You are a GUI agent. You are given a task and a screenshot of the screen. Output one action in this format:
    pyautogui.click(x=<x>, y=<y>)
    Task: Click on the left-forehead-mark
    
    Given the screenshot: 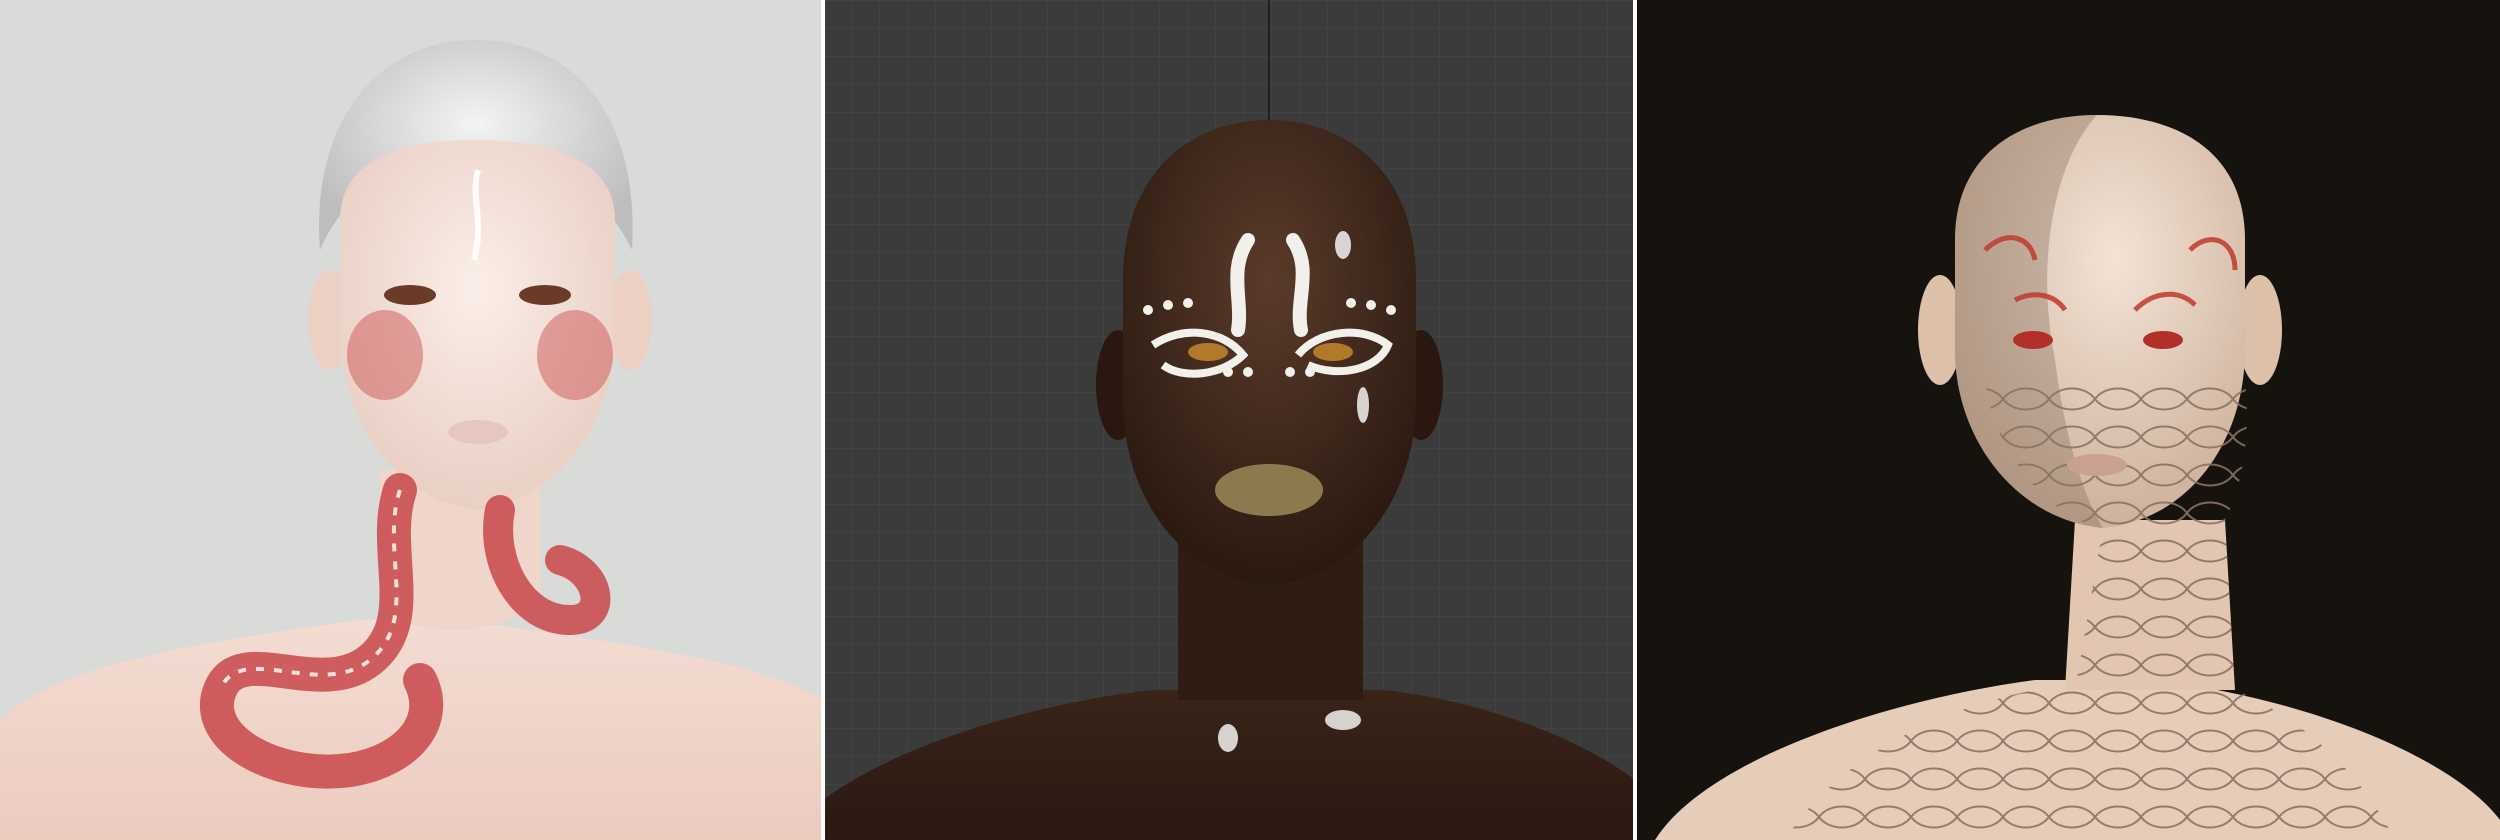 What is the action you would take?
    pyautogui.click(x=476, y=215)
    